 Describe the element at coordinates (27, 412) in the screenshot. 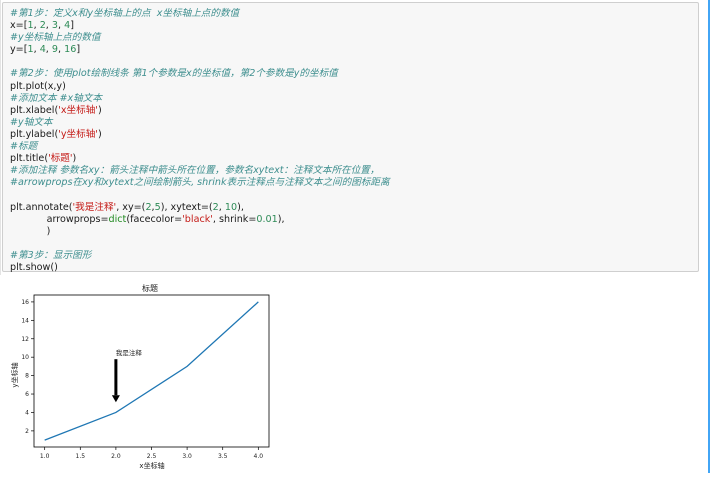

I see `y-tick-label: 4` at that location.